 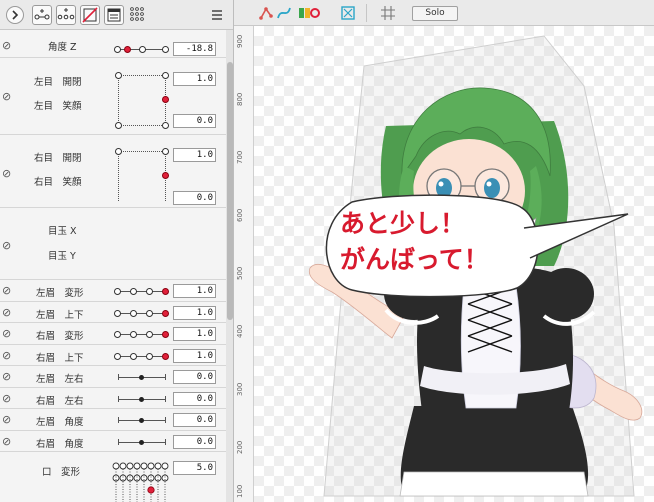 I want to click on multi-nodes-icon, so click(x=66, y=15).